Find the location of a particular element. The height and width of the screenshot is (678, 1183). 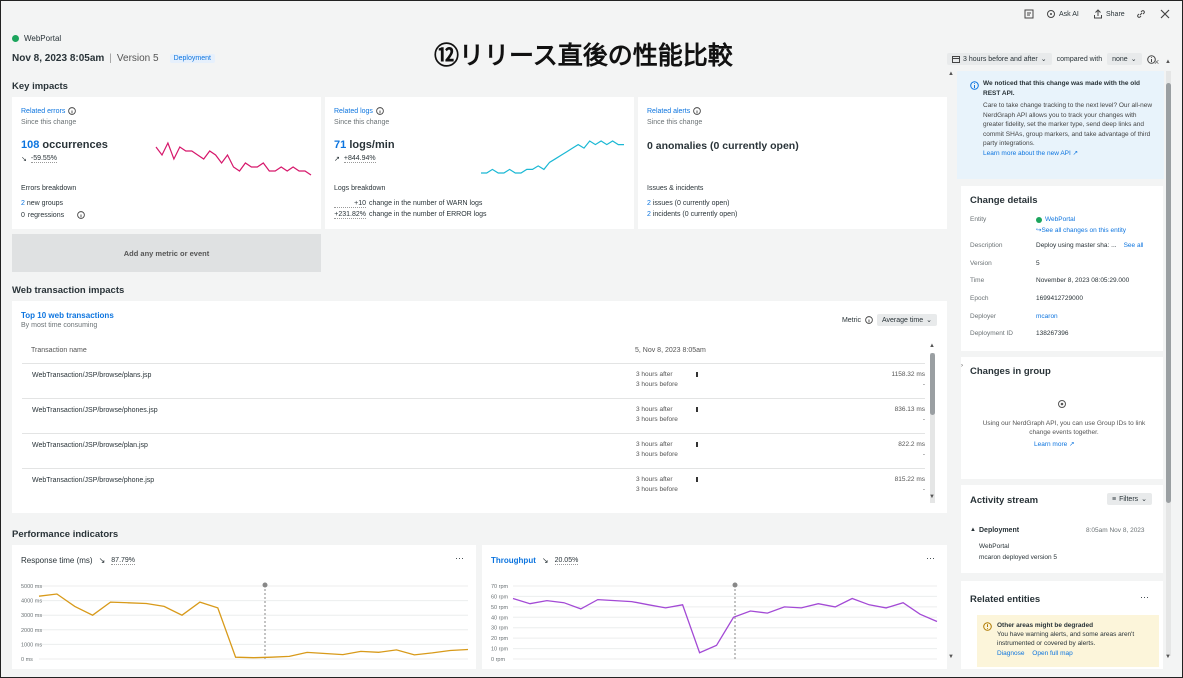

slide-title: ⑫リリース直後の性能比較 is located at coordinates (583, 55).